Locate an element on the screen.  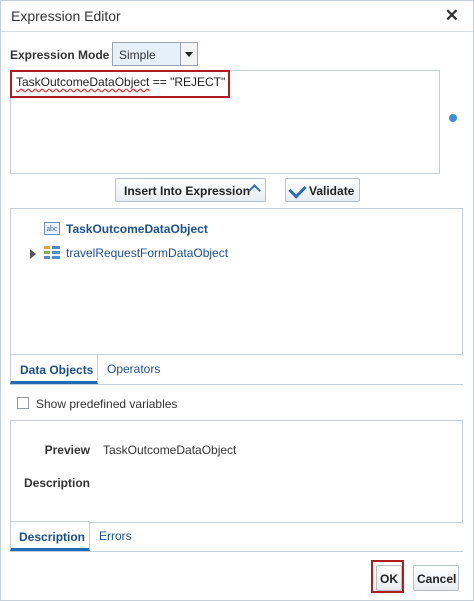
data-object-icon is located at coordinates (52, 253).